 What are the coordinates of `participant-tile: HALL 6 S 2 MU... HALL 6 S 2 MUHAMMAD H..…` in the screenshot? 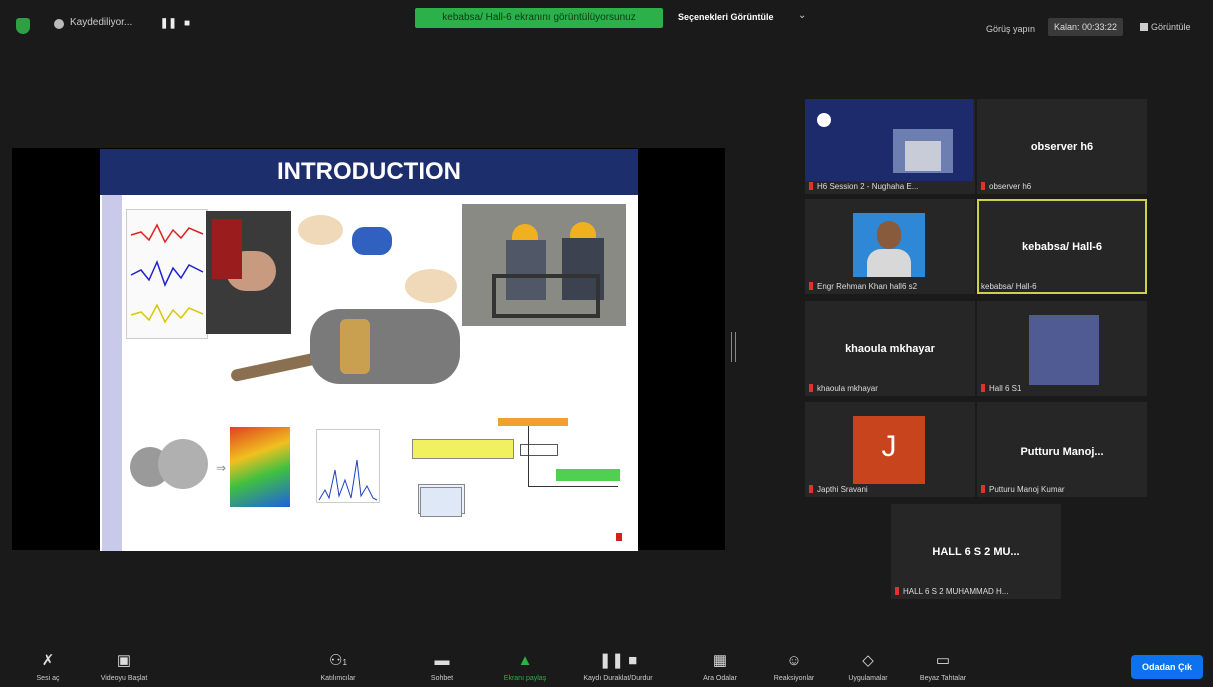 It's located at (976, 551).